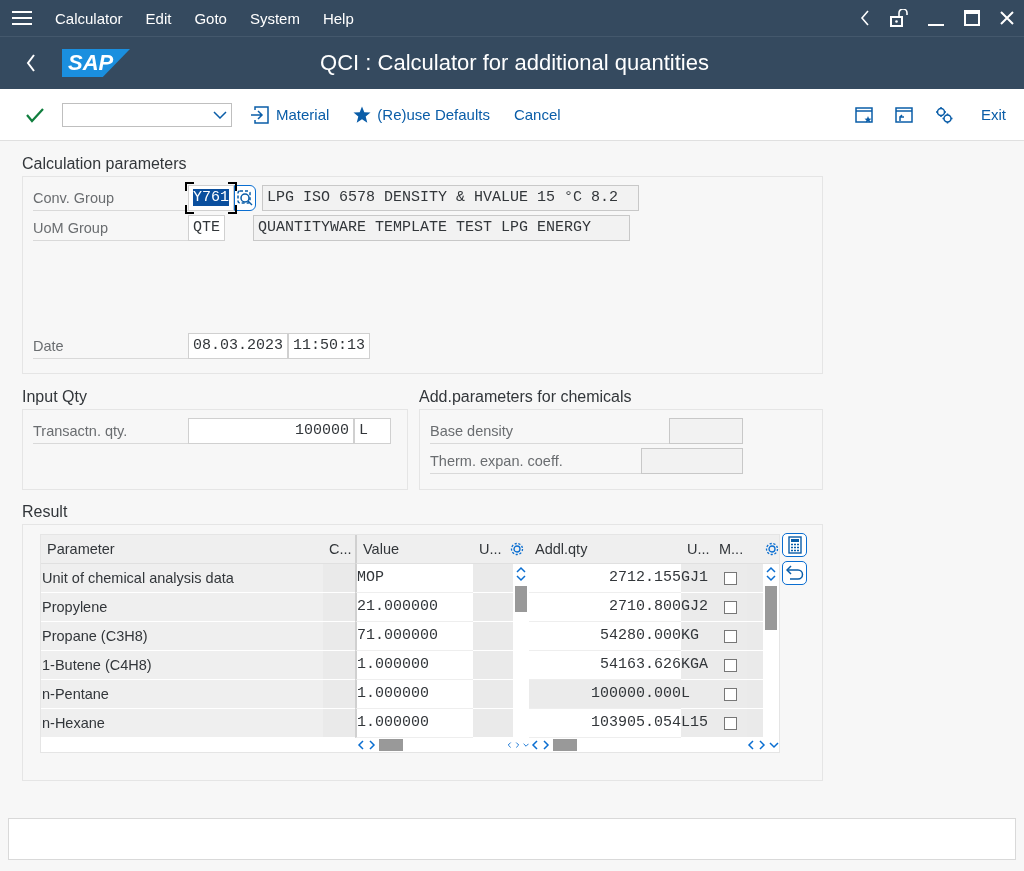 This screenshot has height=871, width=1024. I want to click on quantity-field: 100000, so click(271, 431).